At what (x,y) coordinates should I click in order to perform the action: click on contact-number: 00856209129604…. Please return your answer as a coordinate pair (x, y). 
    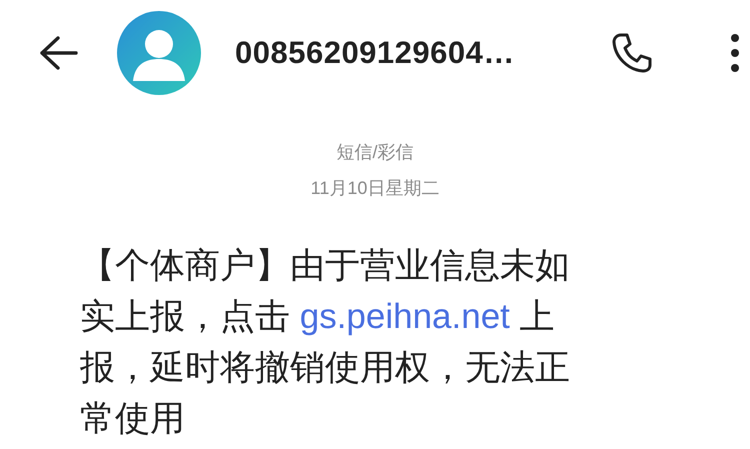
    Looking at the image, I should click on (375, 53).